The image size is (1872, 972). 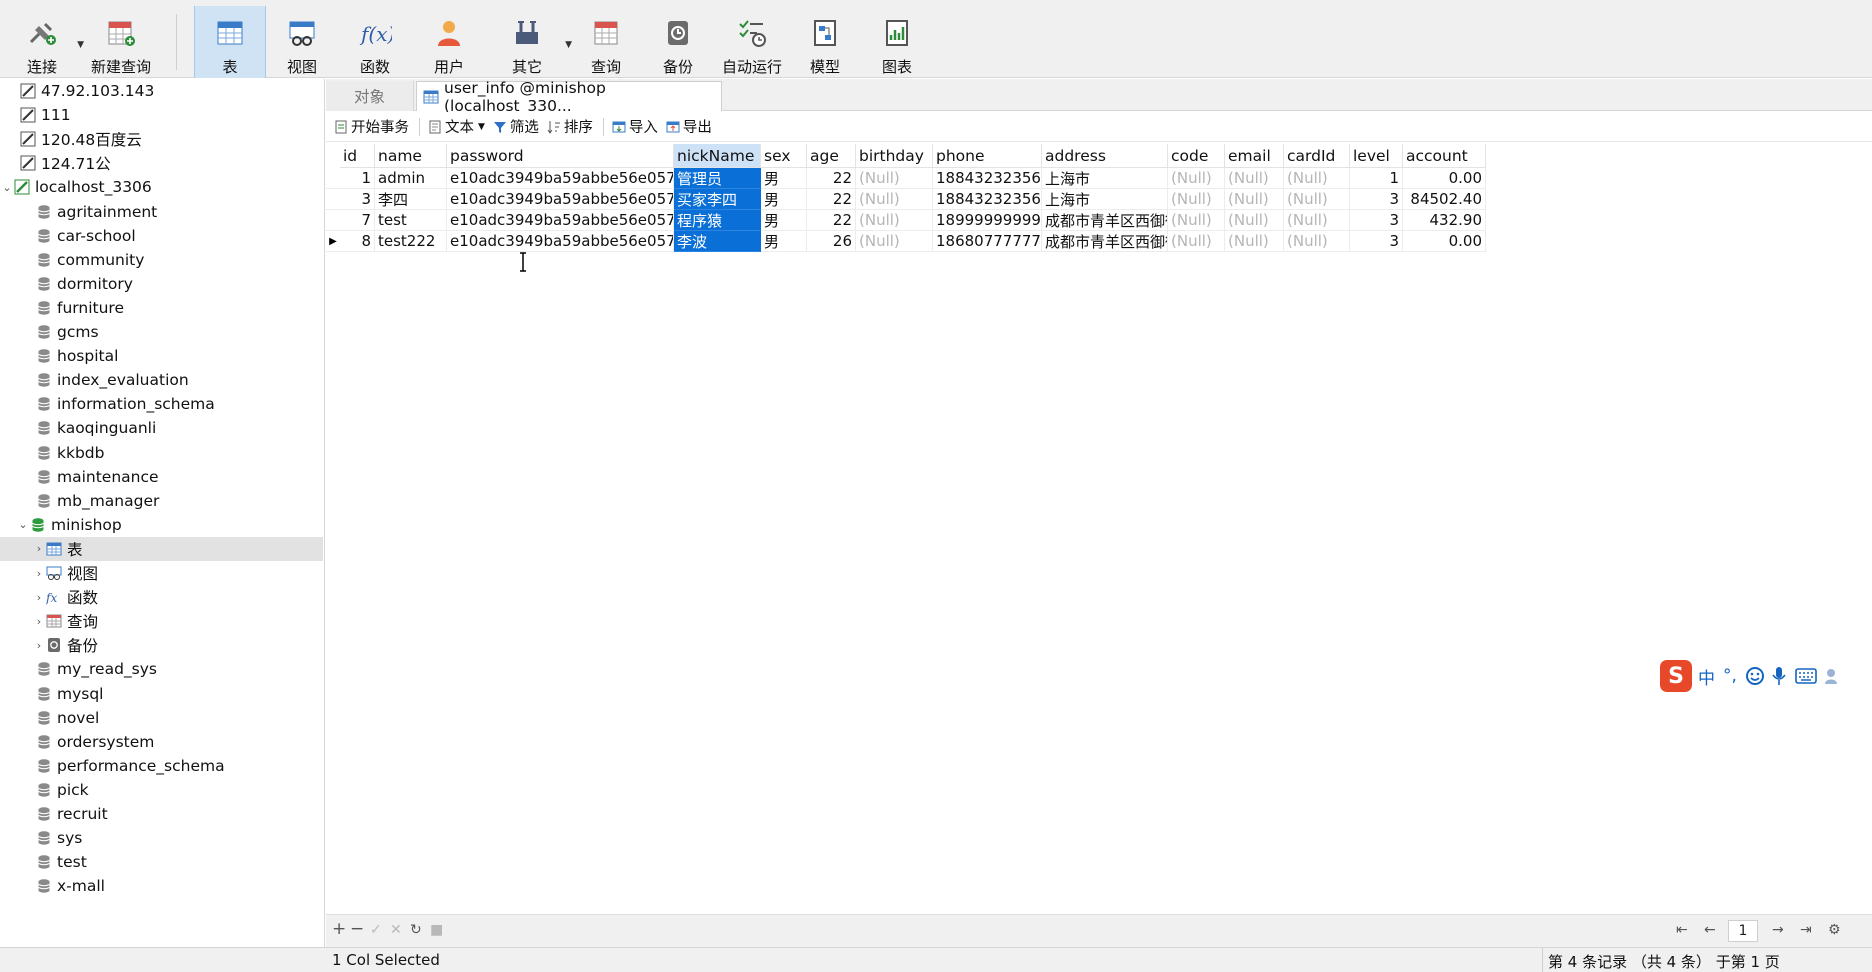 What do you see at coordinates (161, 187) in the screenshot?
I see `tree-connection-localhost: ⌄ localhost_3306` at bounding box center [161, 187].